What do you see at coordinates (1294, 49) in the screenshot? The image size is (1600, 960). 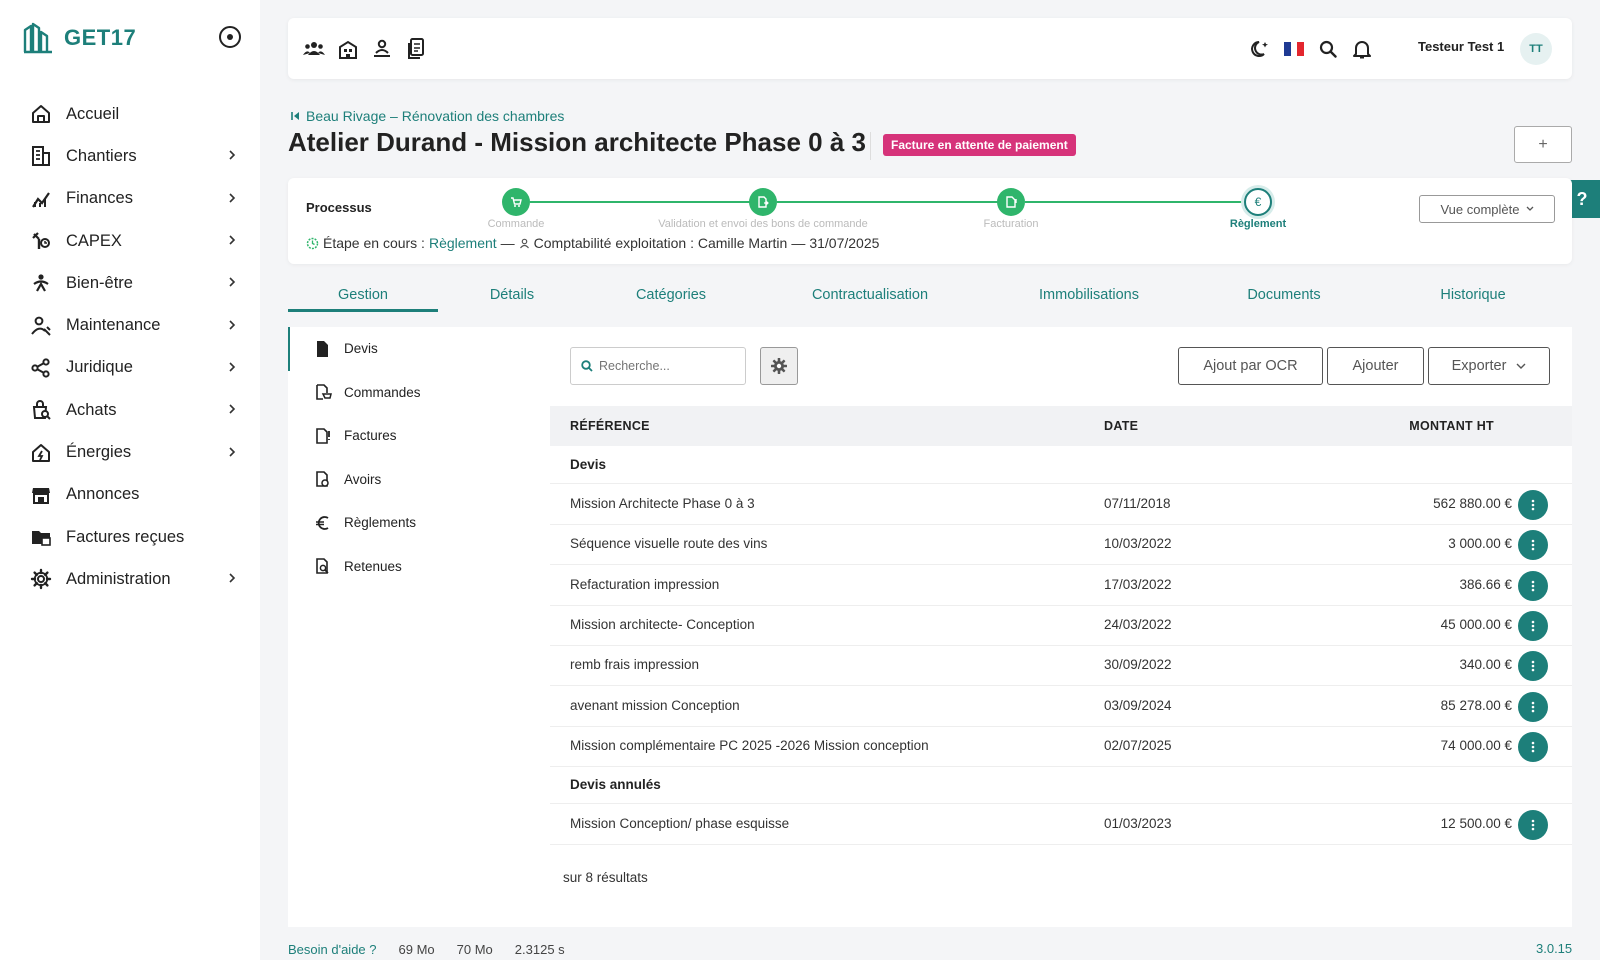 I see `french-flag-icon` at bounding box center [1294, 49].